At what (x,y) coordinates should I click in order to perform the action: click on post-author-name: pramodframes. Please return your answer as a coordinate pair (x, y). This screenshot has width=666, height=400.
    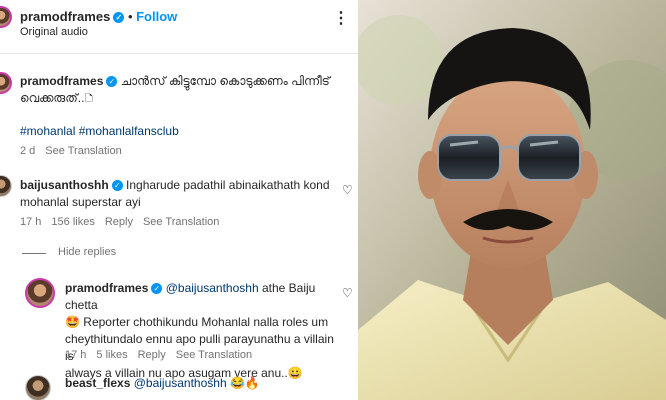
    Looking at the image, I should click on (65, 16).